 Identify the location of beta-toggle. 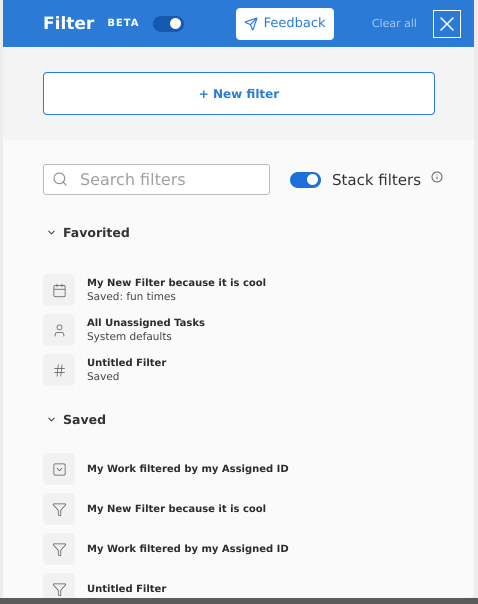
(168, 24).